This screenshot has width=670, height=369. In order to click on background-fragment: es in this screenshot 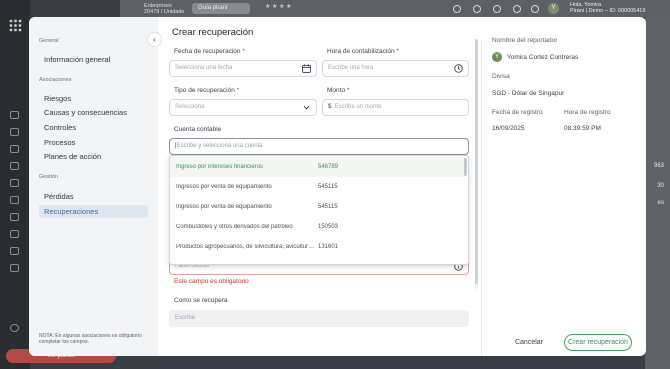, I will do `click(660, 203)`.